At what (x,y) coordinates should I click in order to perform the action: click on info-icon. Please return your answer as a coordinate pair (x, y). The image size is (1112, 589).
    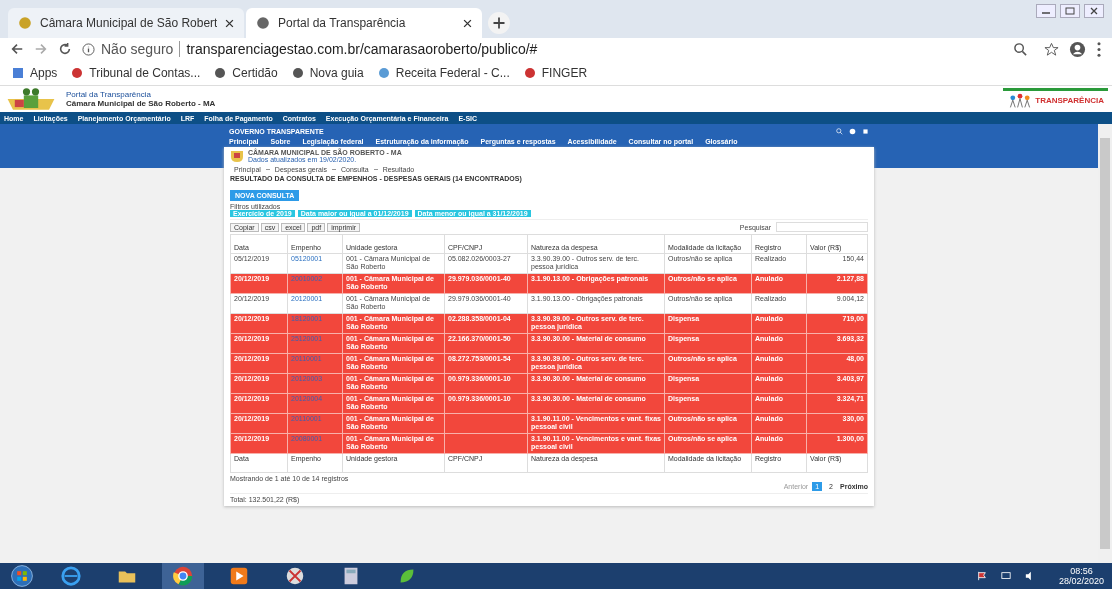
    Looking at the image, I should click on (88, 49).